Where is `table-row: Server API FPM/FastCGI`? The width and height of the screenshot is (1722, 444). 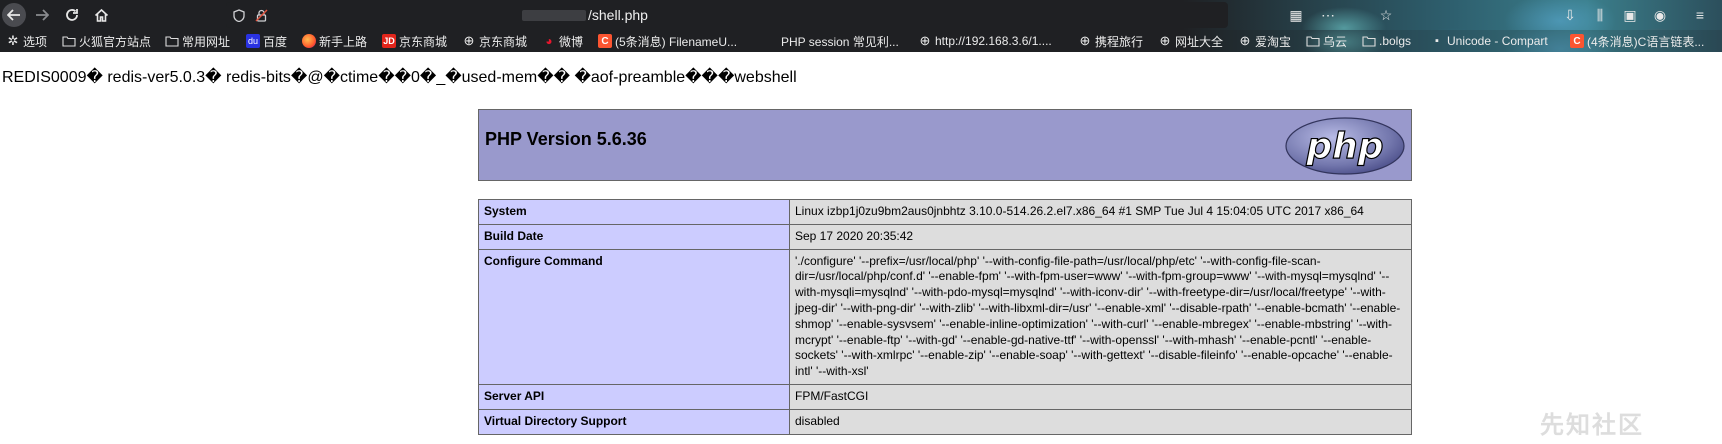 table-row: Server API FPM/FastCGI is located at coordinates (945, 396).